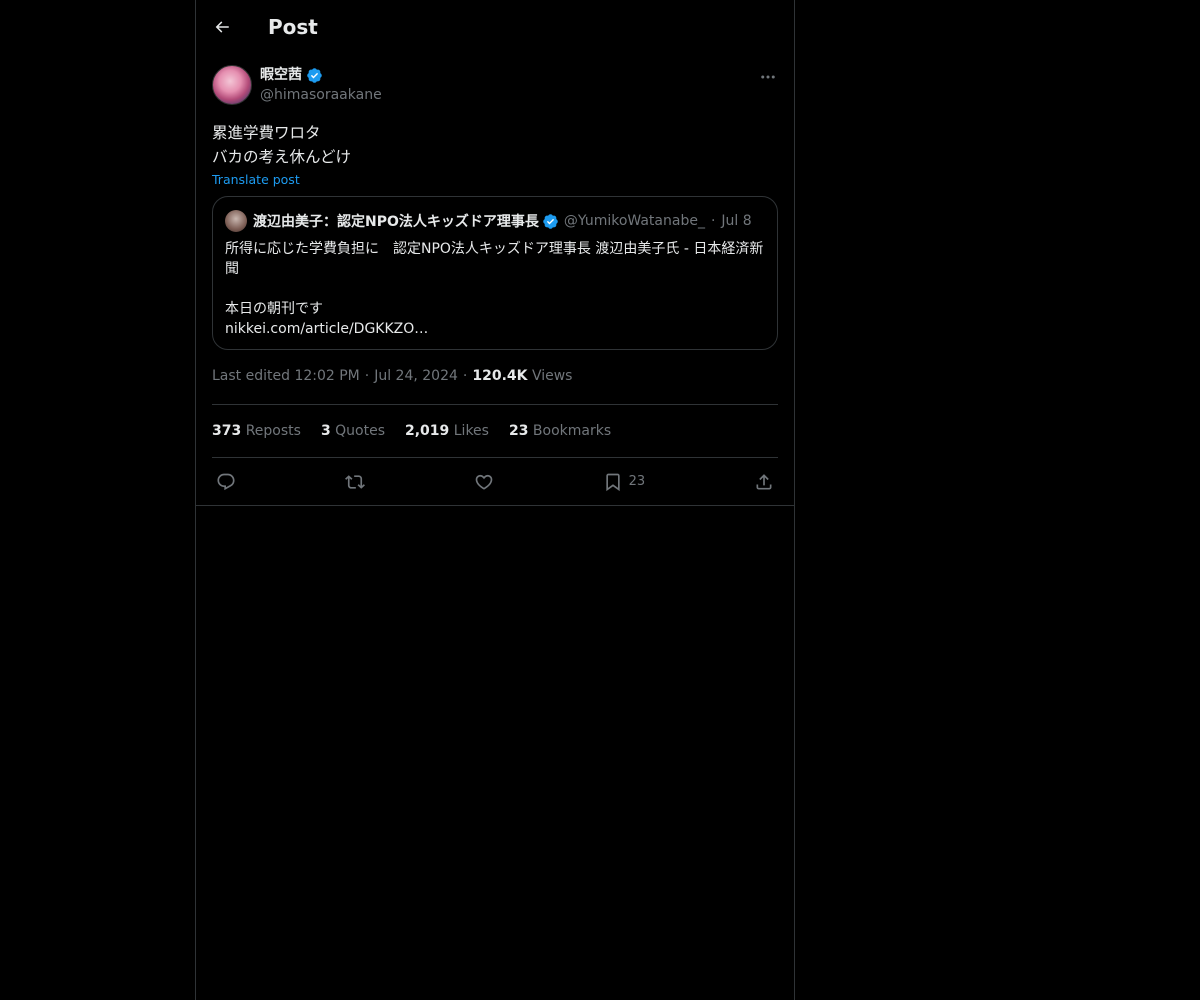 This screenshot has width=1200, height=1000. What do you see at coordinates (637, 481) in the screenshot?
I see `bookmark-count: 23` at bounding box center [637, 481].